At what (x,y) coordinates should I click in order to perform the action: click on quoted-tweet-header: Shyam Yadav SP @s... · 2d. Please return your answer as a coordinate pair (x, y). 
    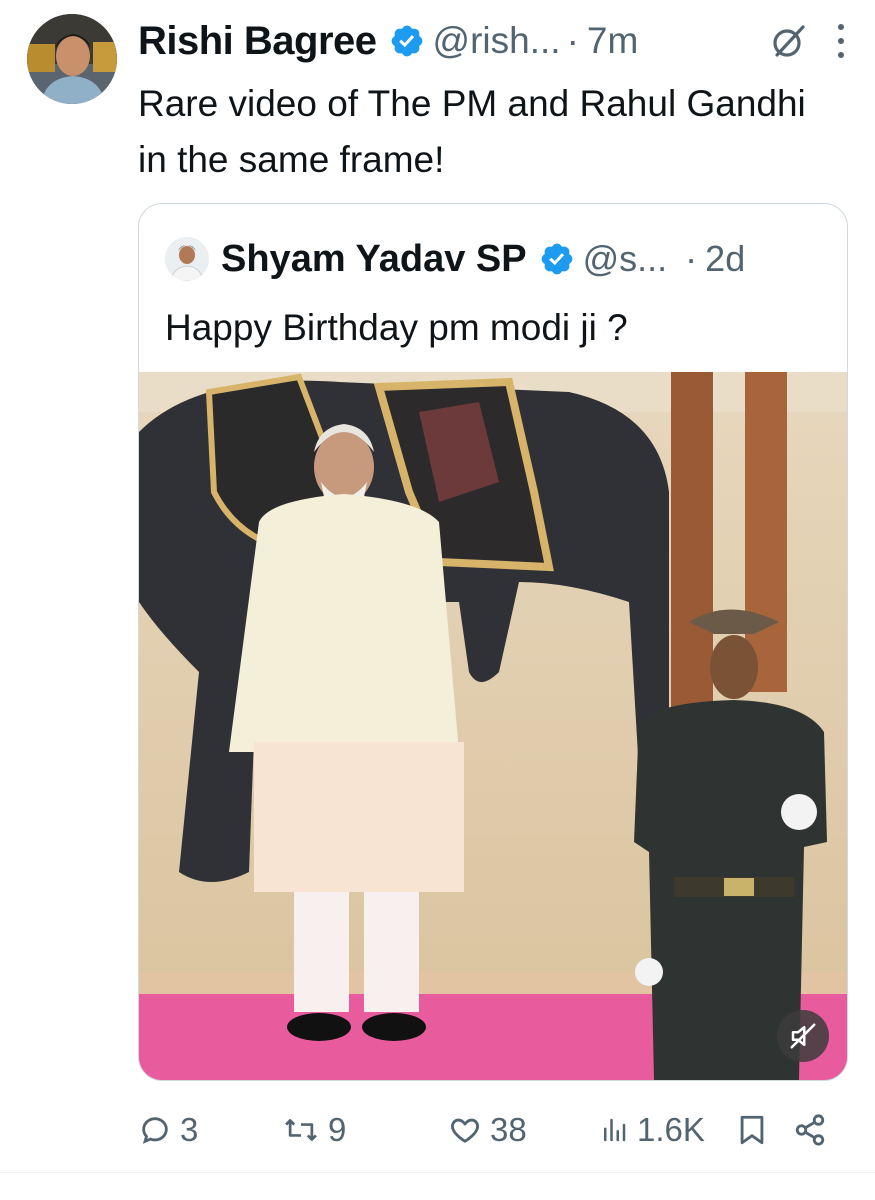
    Looking at the image, I should click on (495, 259).